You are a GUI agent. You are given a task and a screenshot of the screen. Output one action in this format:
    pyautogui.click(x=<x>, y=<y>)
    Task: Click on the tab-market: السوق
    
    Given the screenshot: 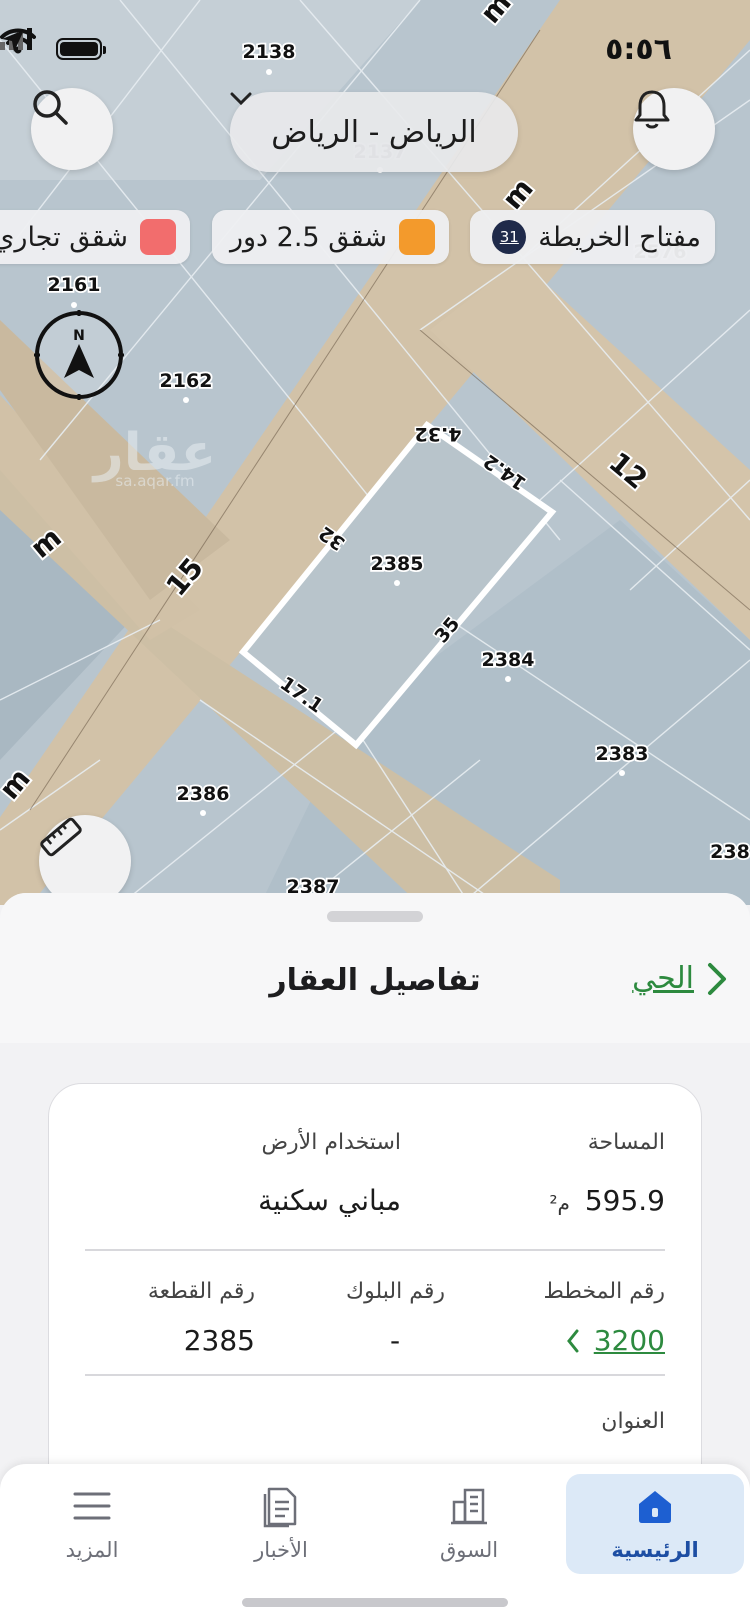 What is the action you would take?
    pyautogui.click(x=469, y=1524)
    